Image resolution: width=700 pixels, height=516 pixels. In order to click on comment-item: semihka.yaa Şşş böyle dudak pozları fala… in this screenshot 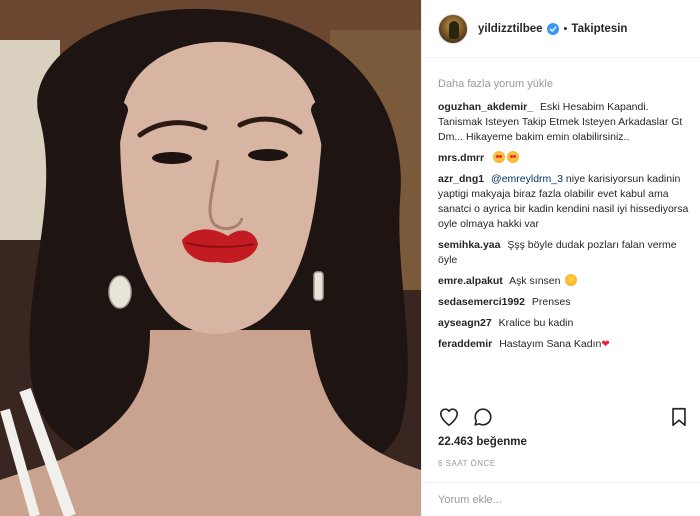, I will do `click(564, 253)`.